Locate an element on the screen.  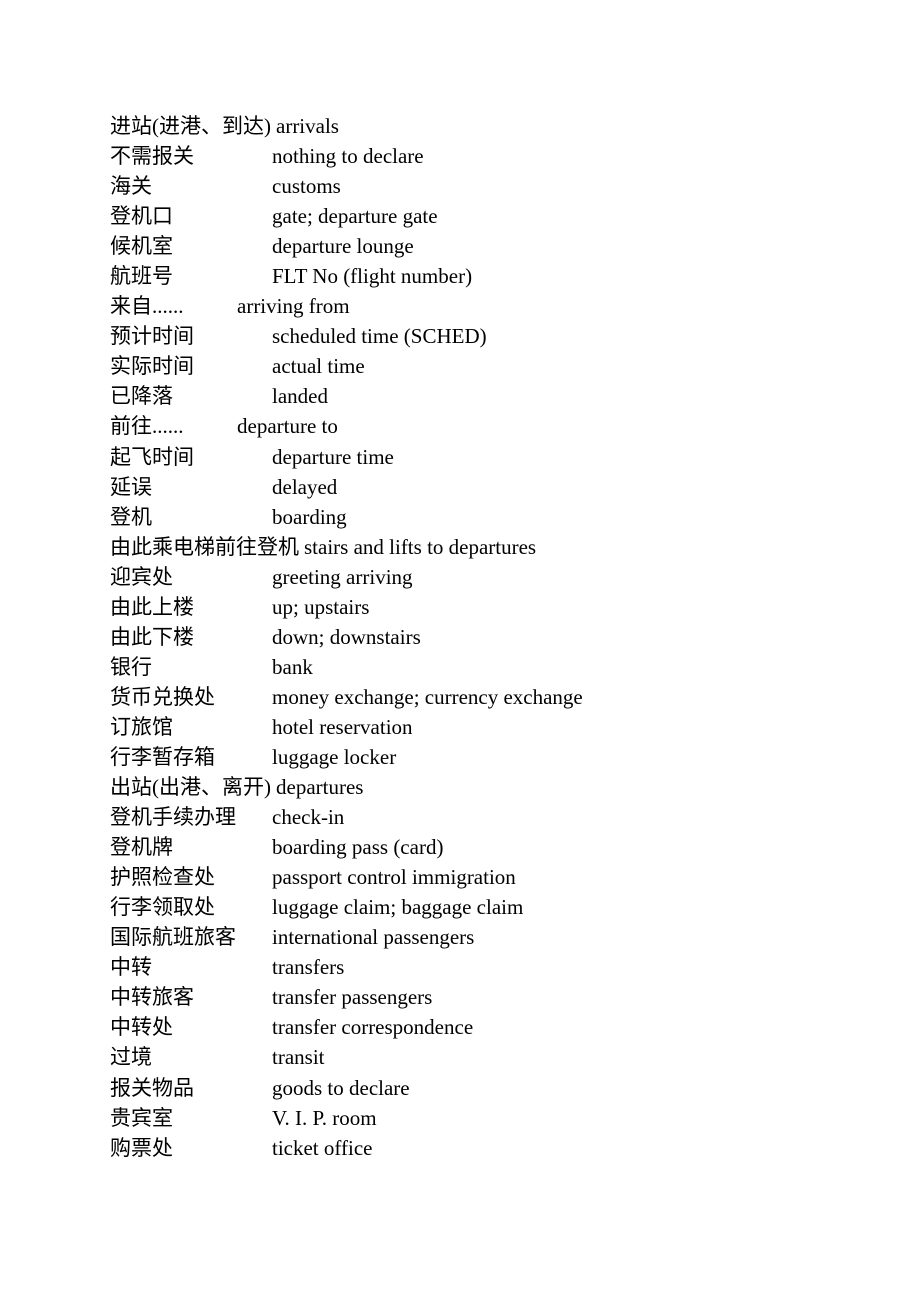
vocabulary-row: 贵宾室 V. I. P. room is located at coordinates (323, 1118).